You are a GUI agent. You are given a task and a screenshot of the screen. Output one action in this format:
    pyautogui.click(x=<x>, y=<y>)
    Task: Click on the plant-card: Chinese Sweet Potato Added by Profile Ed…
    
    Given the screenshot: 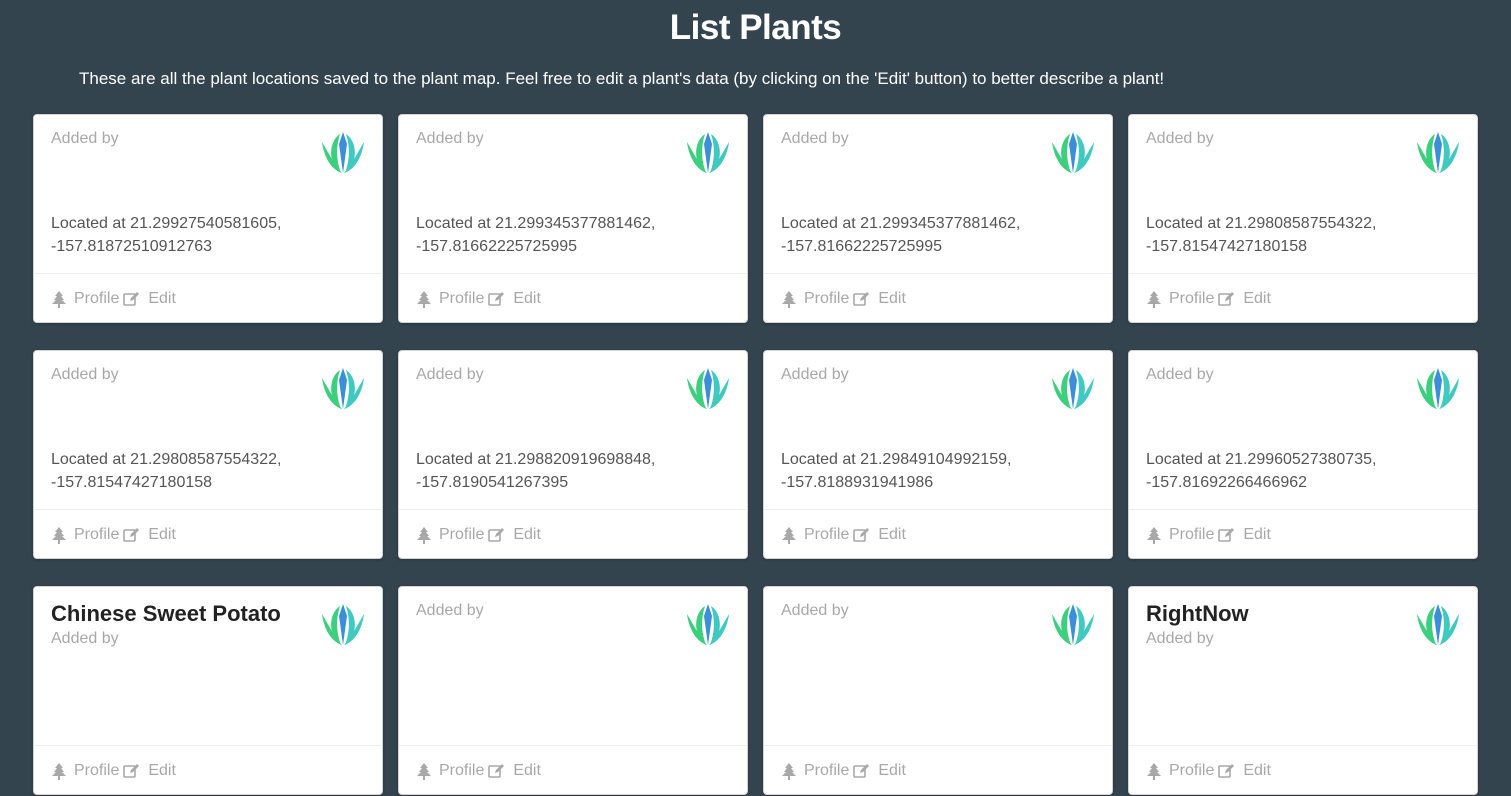 What is the action you would take?
    pyautogui.click(x=208, y=690)
    